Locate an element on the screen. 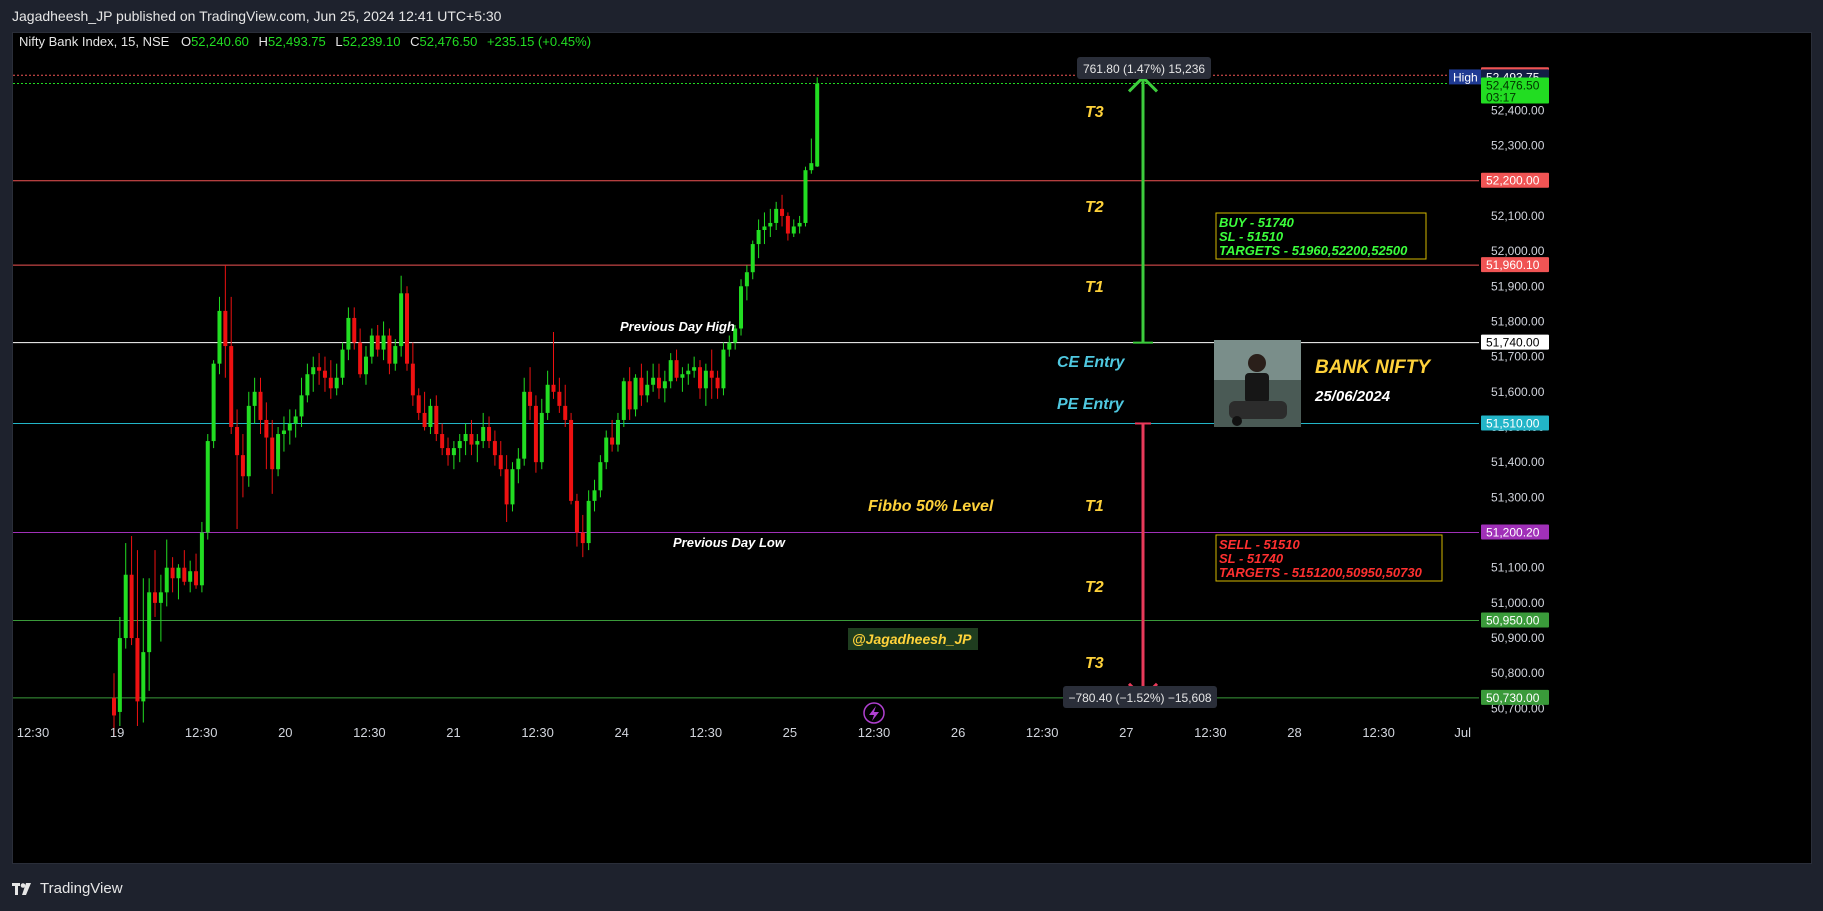 This screenshot has height=911, width=1823. price-label: 51,960.10 is located at coordinates (1513, 265).